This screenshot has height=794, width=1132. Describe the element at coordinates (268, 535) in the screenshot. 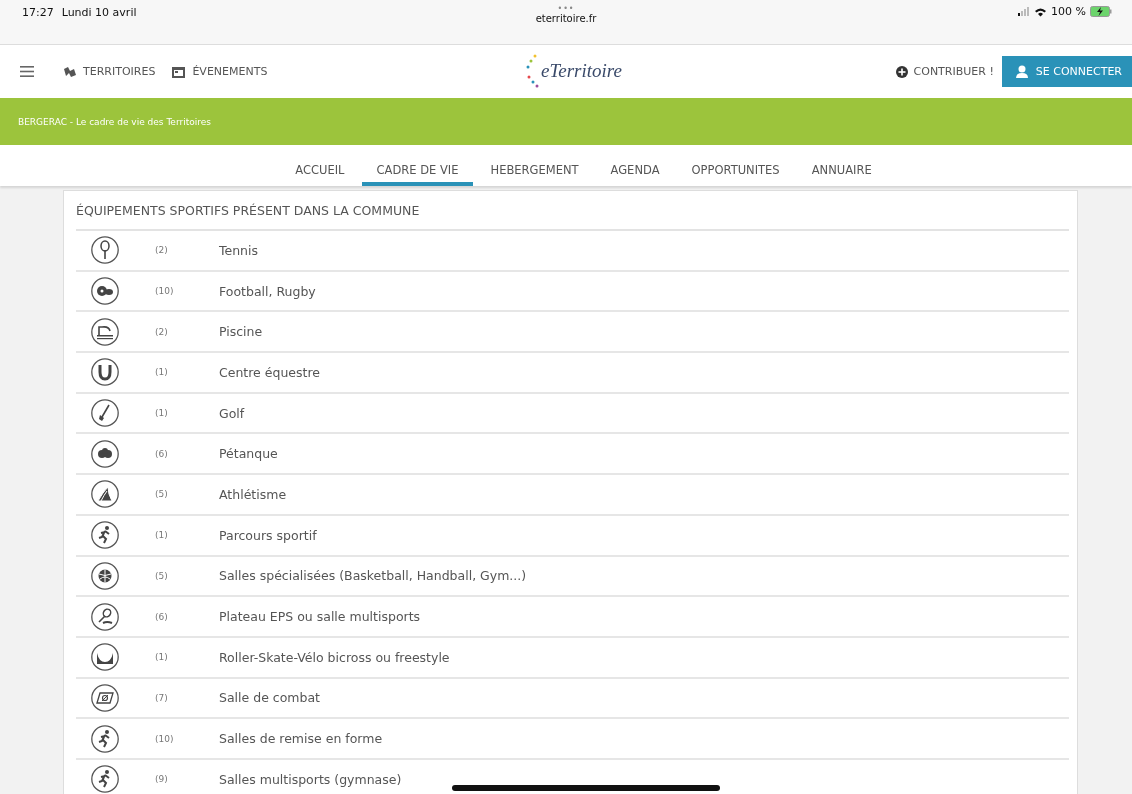

I see `equipment-label: Parcours sportif` at that location.